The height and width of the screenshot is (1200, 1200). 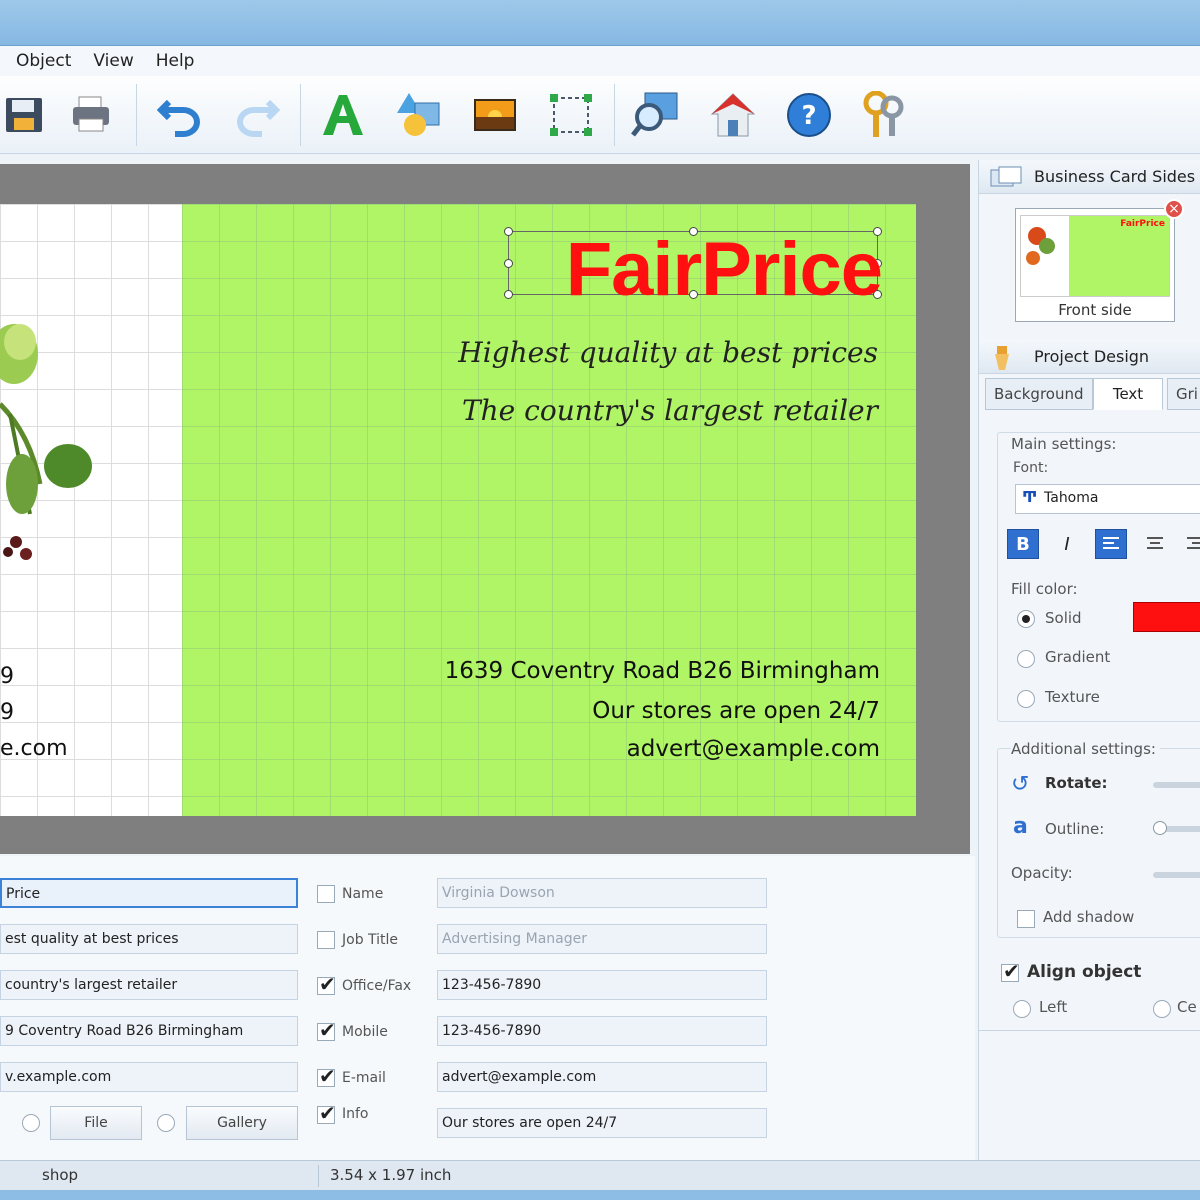 What do you see at coordinates (326, 1030) in the screenshot?
I see `checkbox-mobile` at bounding box center [326, 1030].